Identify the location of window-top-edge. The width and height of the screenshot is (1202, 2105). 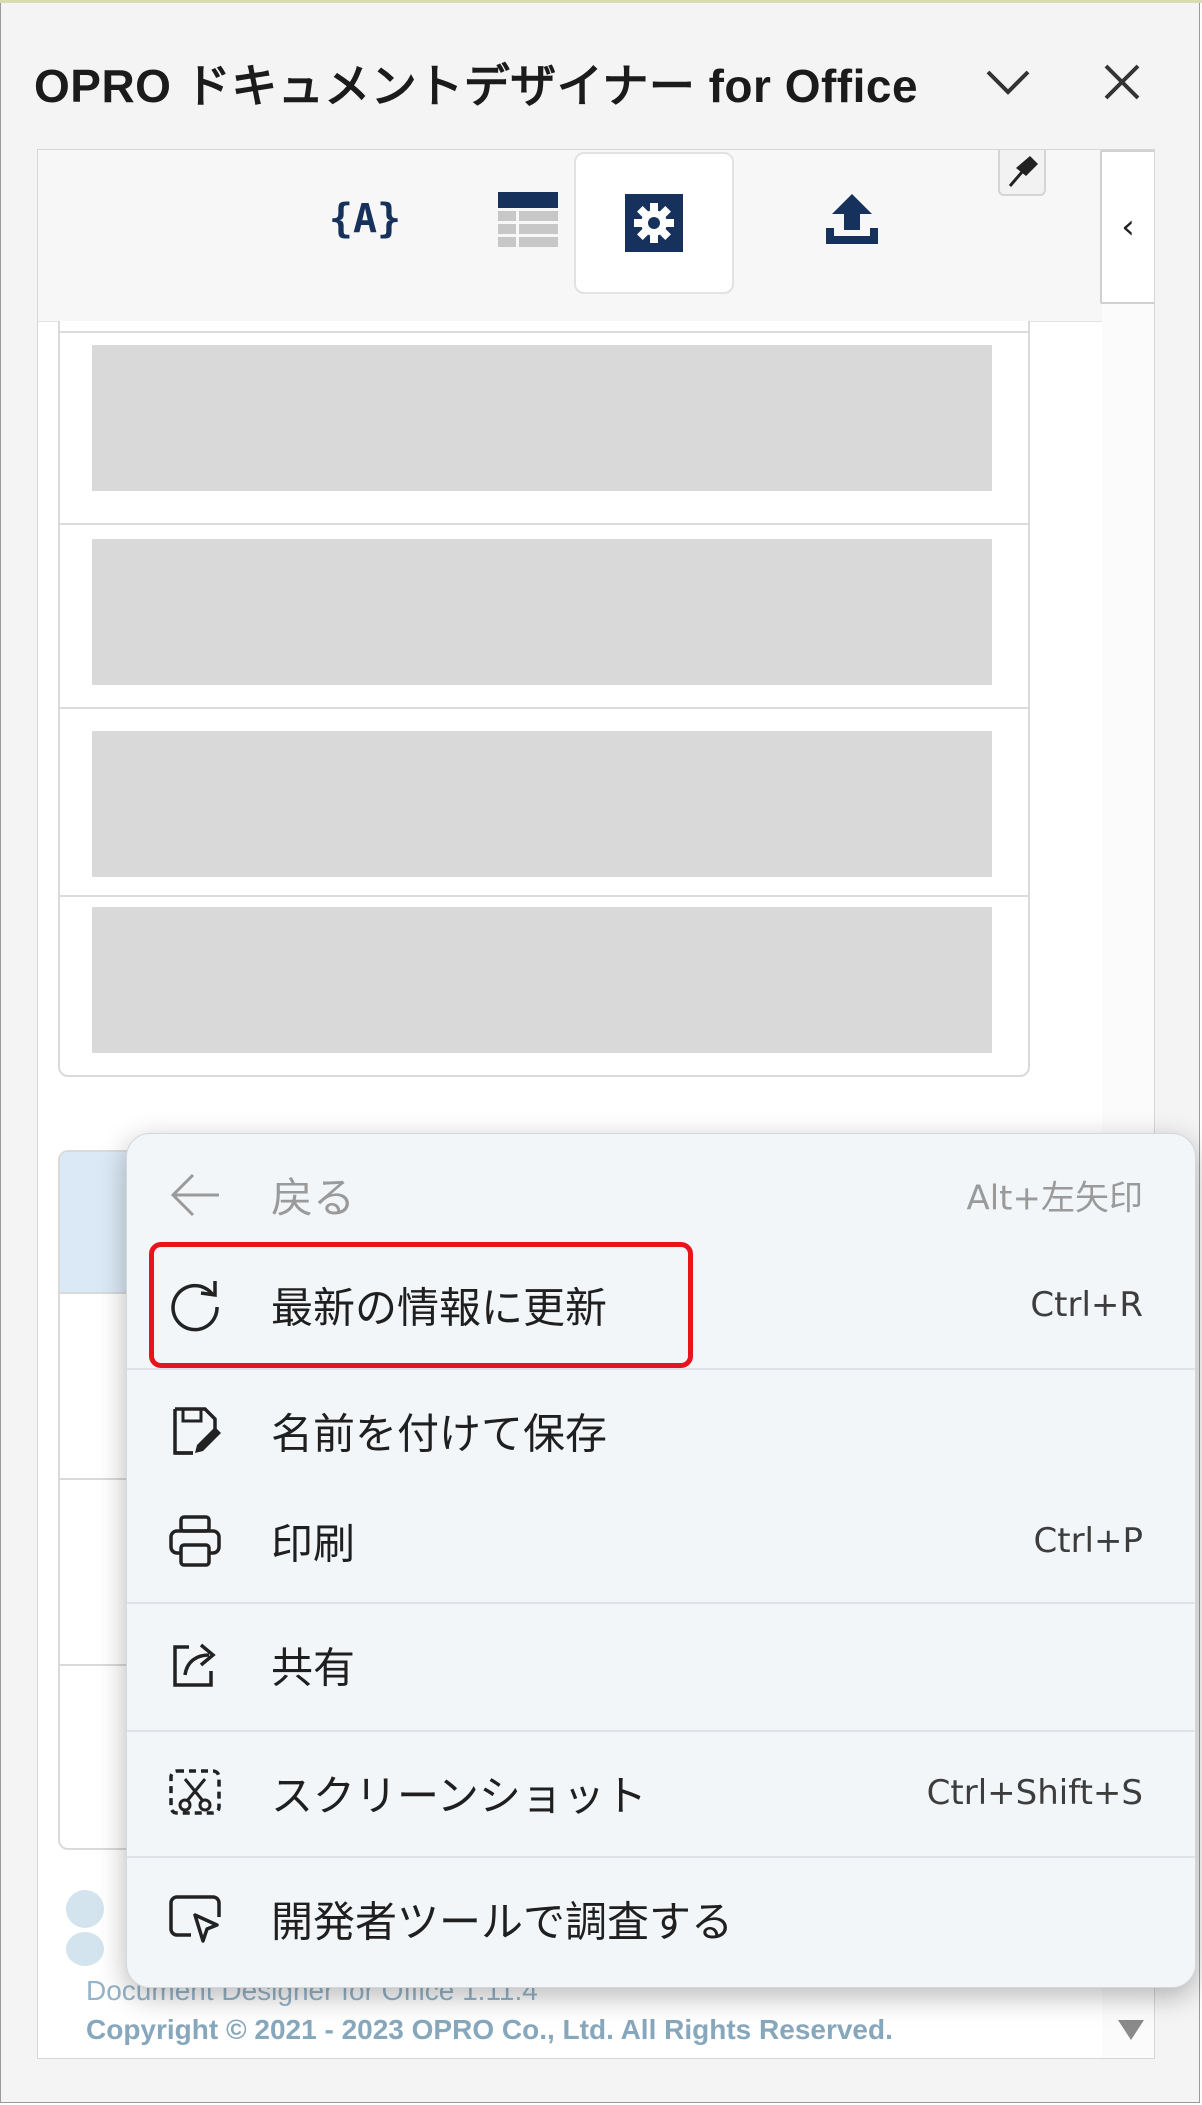
(601, 1).